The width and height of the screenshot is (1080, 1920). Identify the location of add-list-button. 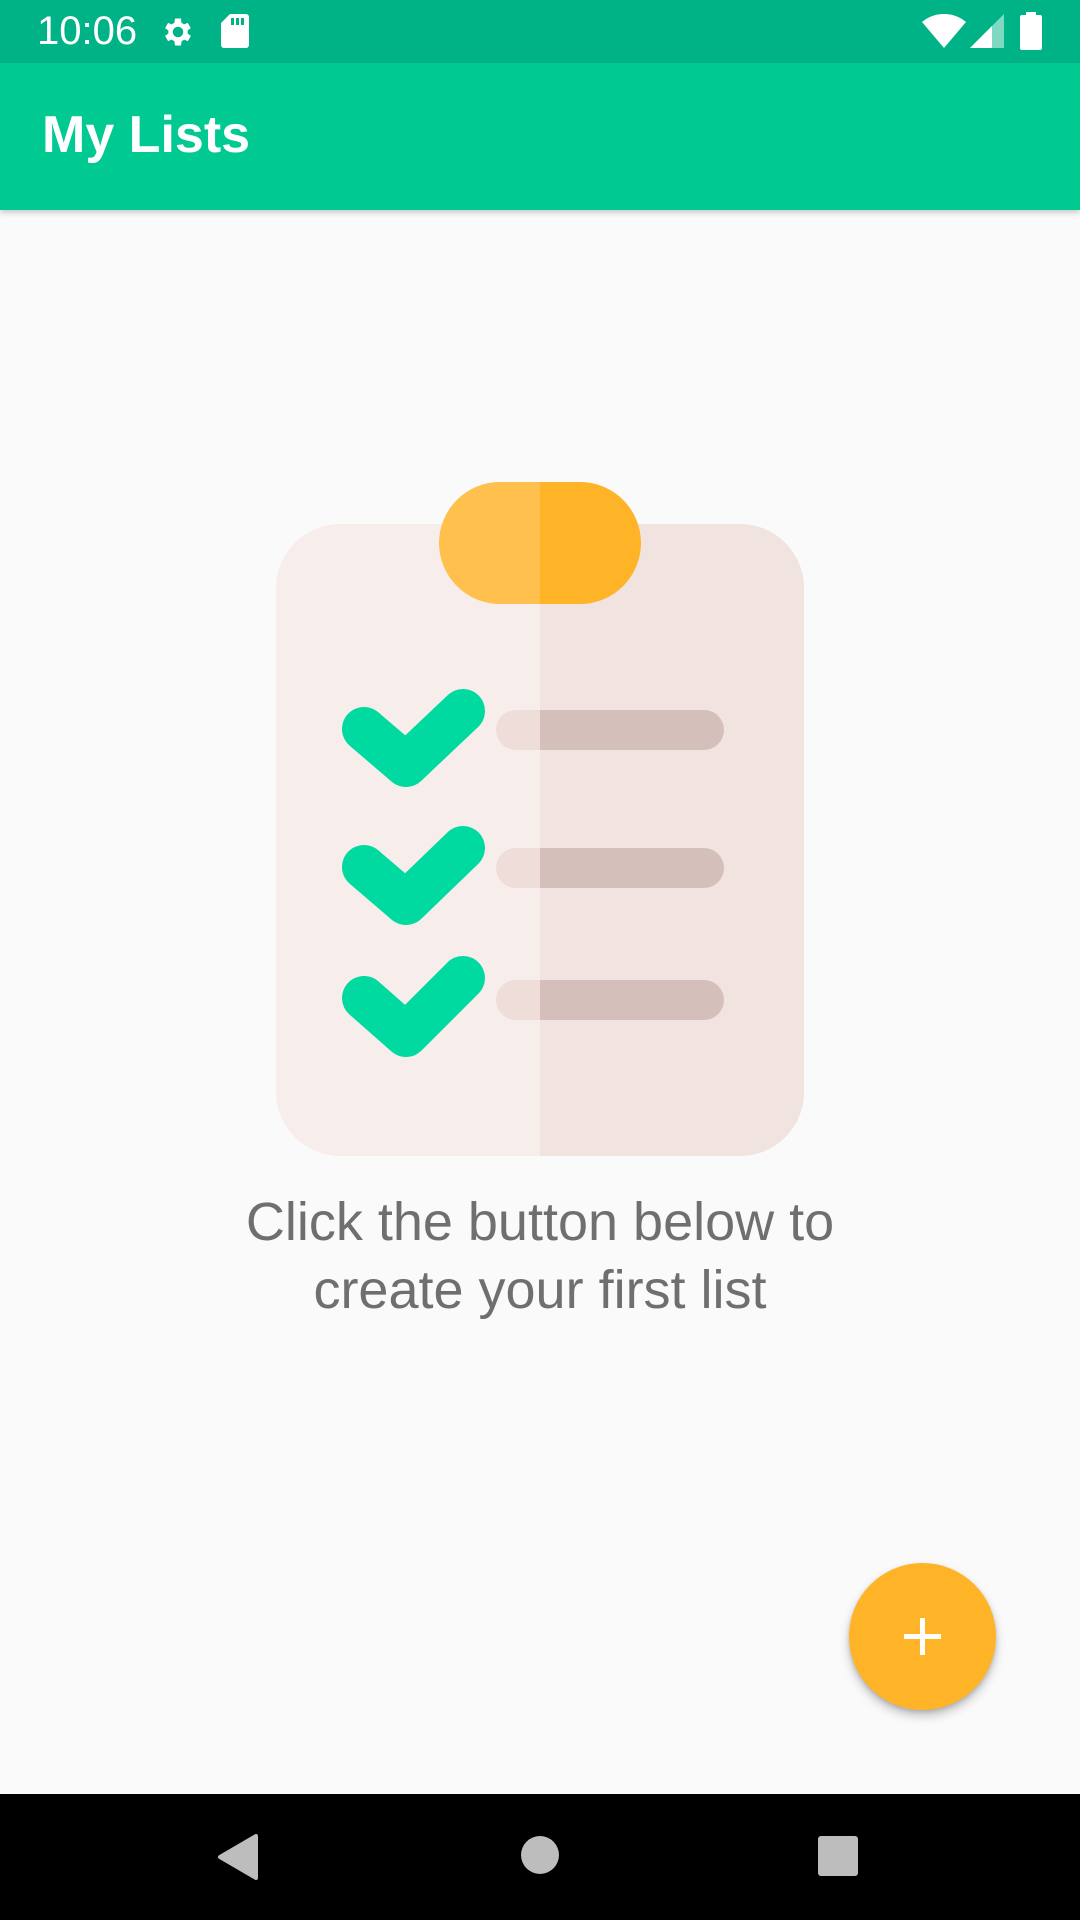
(922, 1636).